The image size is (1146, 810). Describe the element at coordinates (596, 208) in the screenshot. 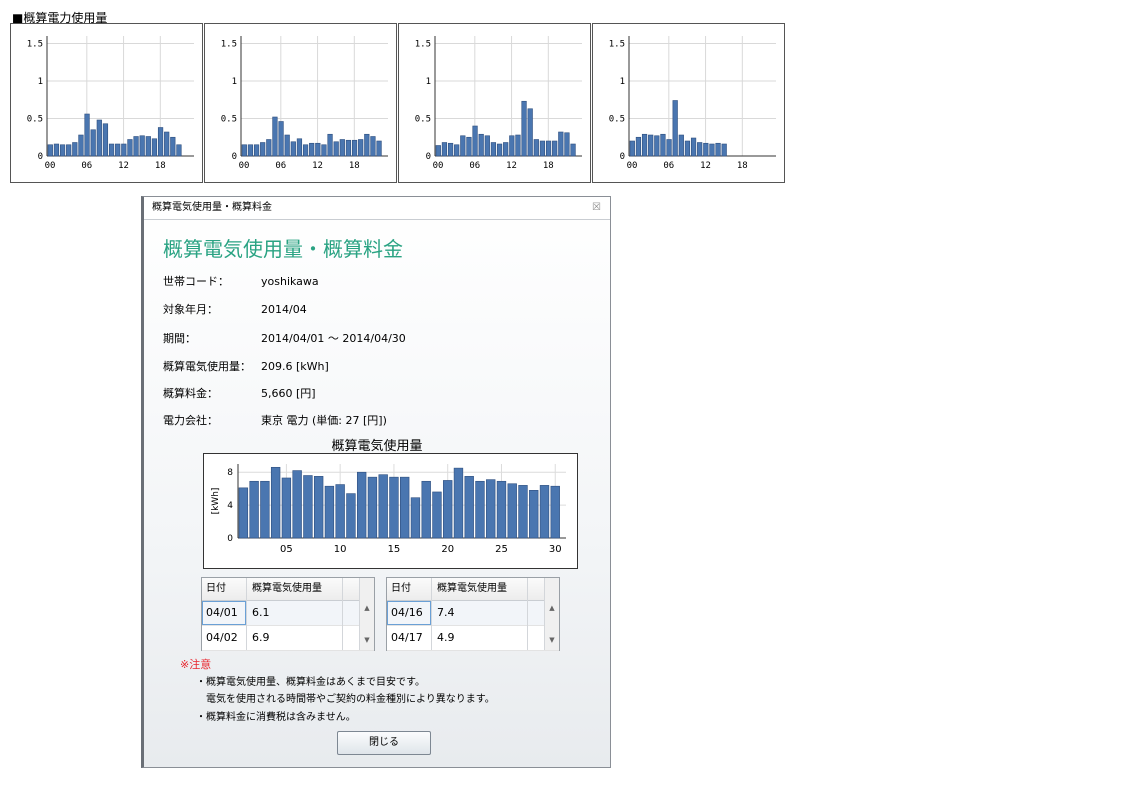

I see `close-icon: ☒` at that location.